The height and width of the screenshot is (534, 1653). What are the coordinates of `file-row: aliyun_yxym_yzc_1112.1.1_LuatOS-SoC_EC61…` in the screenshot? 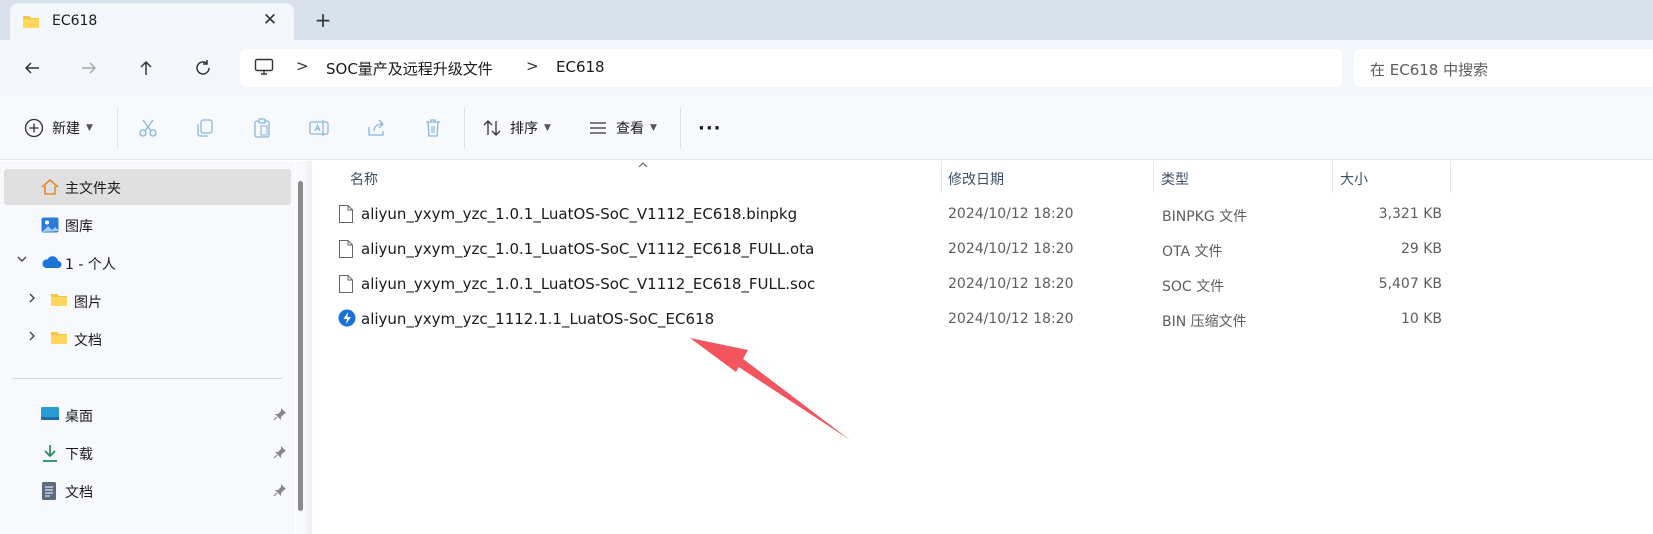 It's located at (882, 319).